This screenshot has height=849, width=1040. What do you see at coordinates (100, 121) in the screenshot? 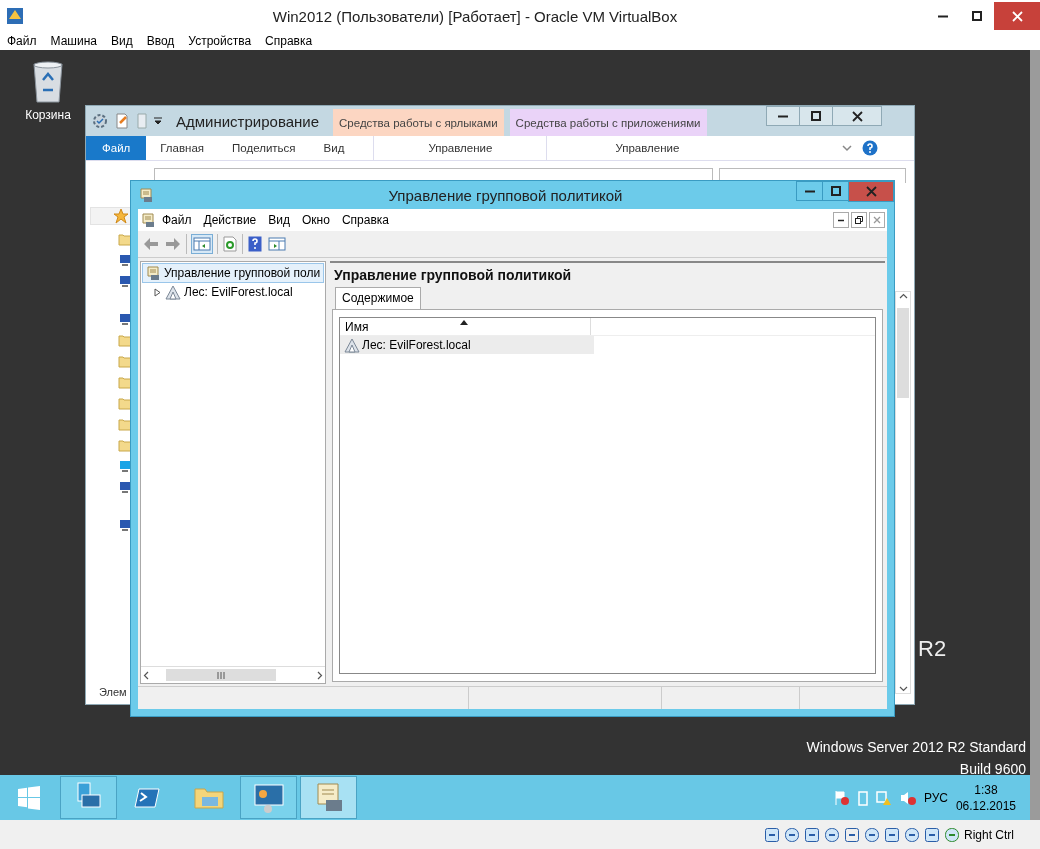
I see `gear-icon` at bounding box center [100, 121].